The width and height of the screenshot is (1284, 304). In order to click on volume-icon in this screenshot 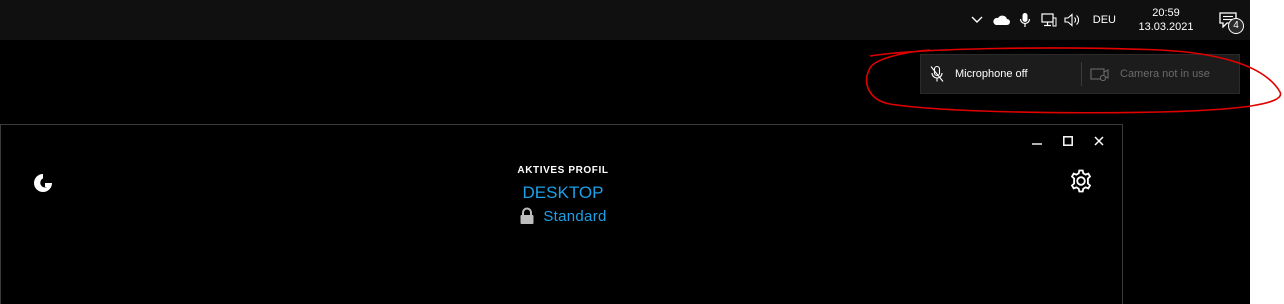, I will do `click(1073, 20)`.